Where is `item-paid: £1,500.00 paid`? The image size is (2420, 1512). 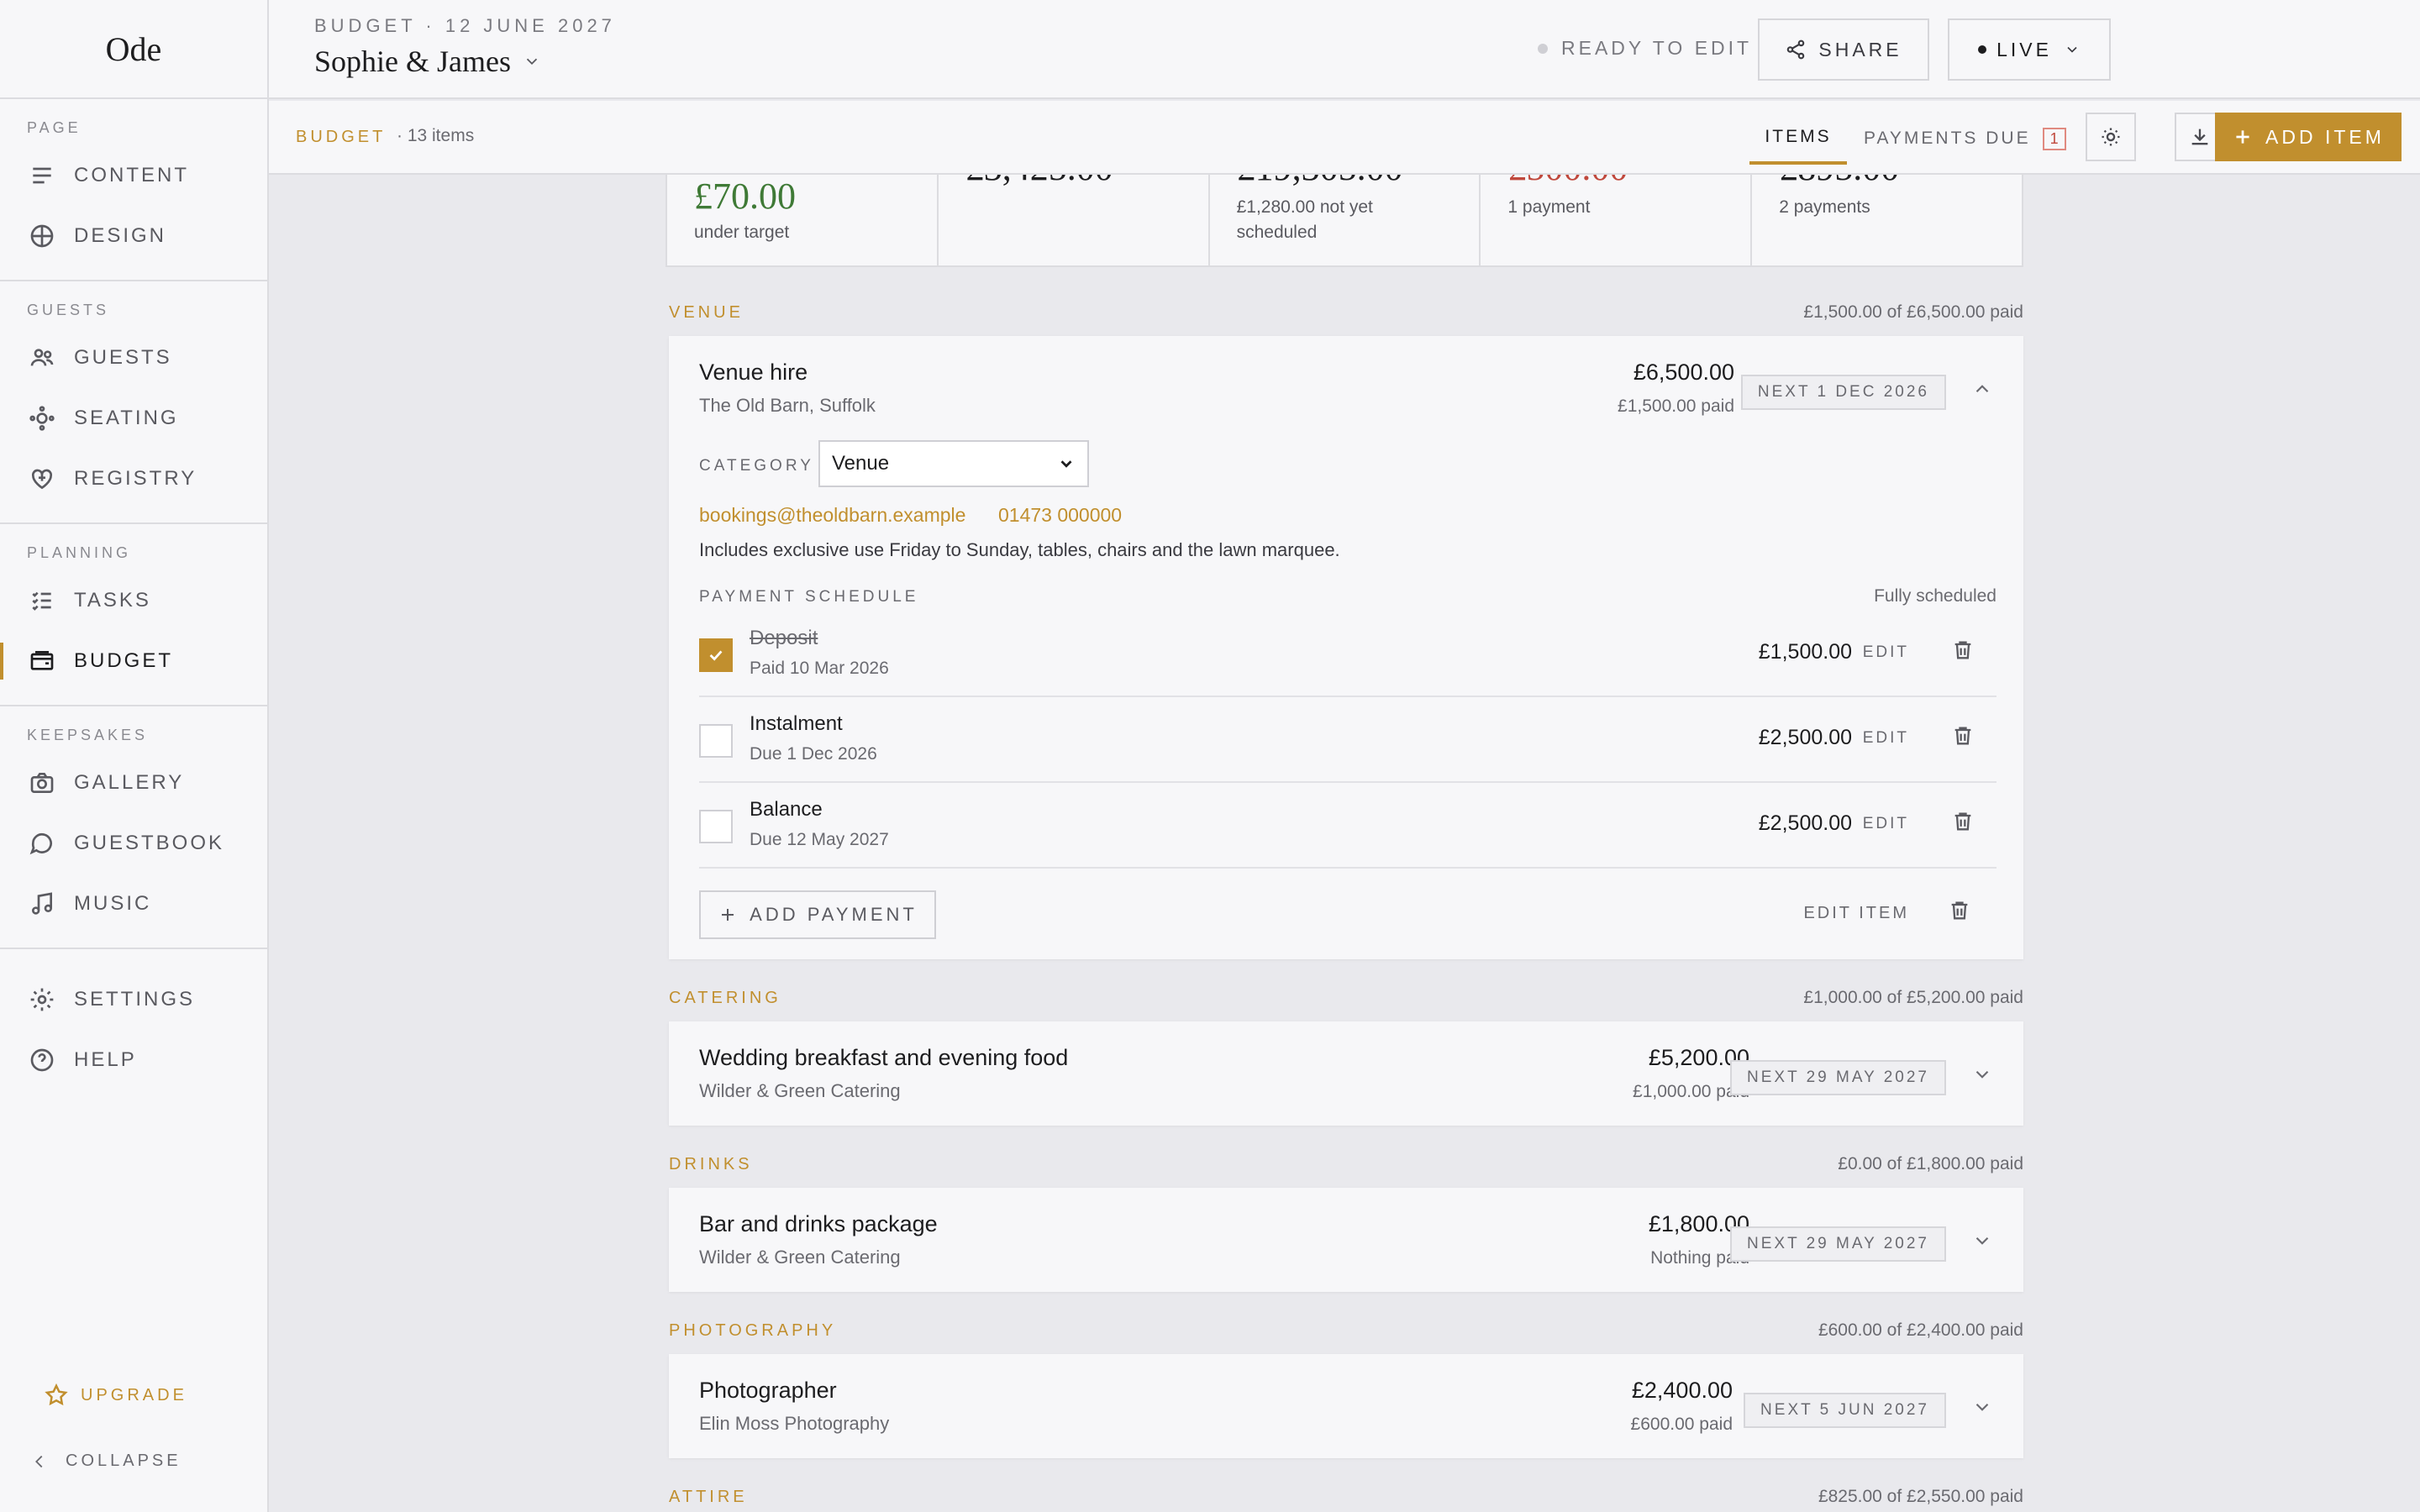 item-paid: £1,500.00 paid is located at coordinates (1676, 406).